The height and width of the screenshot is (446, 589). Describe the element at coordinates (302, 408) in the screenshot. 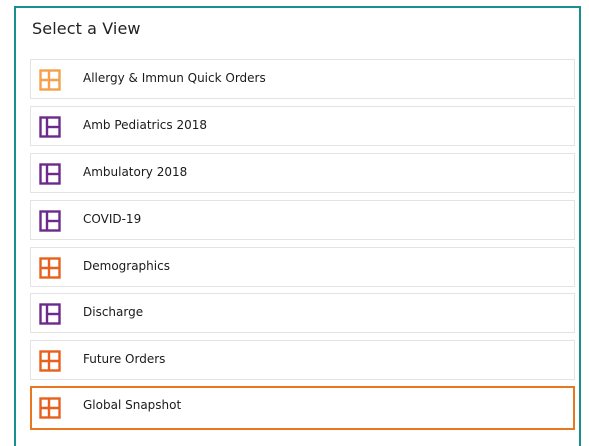

I see `view-item: Global Snapshot` at that location.